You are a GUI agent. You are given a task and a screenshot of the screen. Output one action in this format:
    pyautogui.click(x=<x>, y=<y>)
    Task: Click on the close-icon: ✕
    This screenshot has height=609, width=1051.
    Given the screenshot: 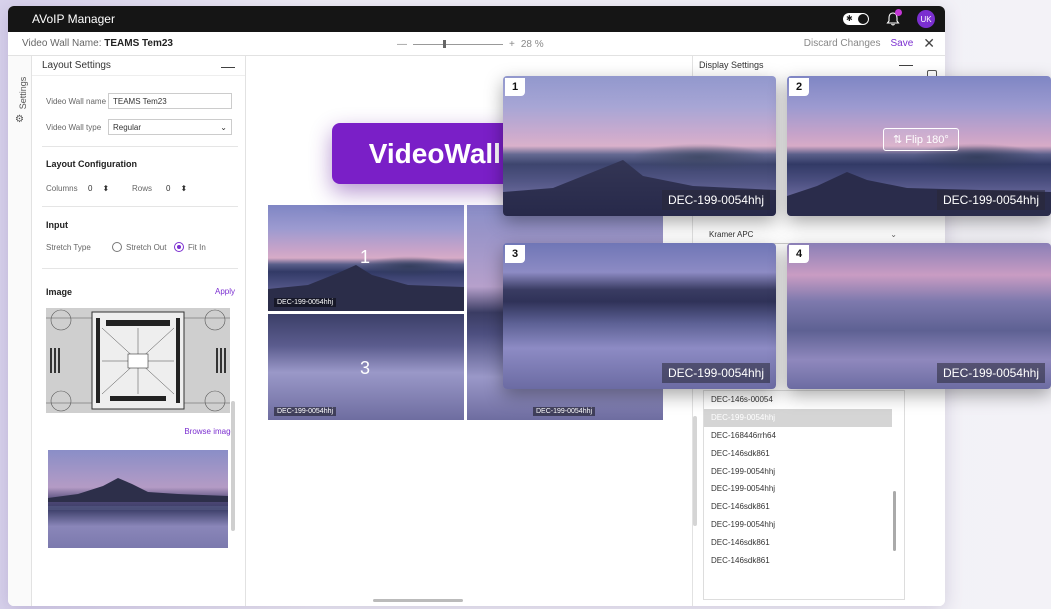 What is the action you would take?
    pyautogui.click(x=929, y=43)
    